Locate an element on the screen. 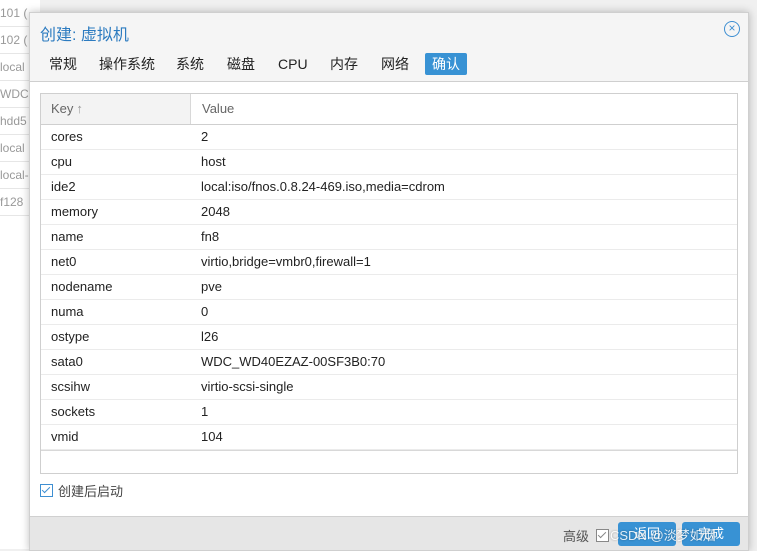 The width and height of the screenshot is (757, 551). row-value: WDC_WD40EZAZ-00SF3B0:70 is located at coordinates (293, 361).